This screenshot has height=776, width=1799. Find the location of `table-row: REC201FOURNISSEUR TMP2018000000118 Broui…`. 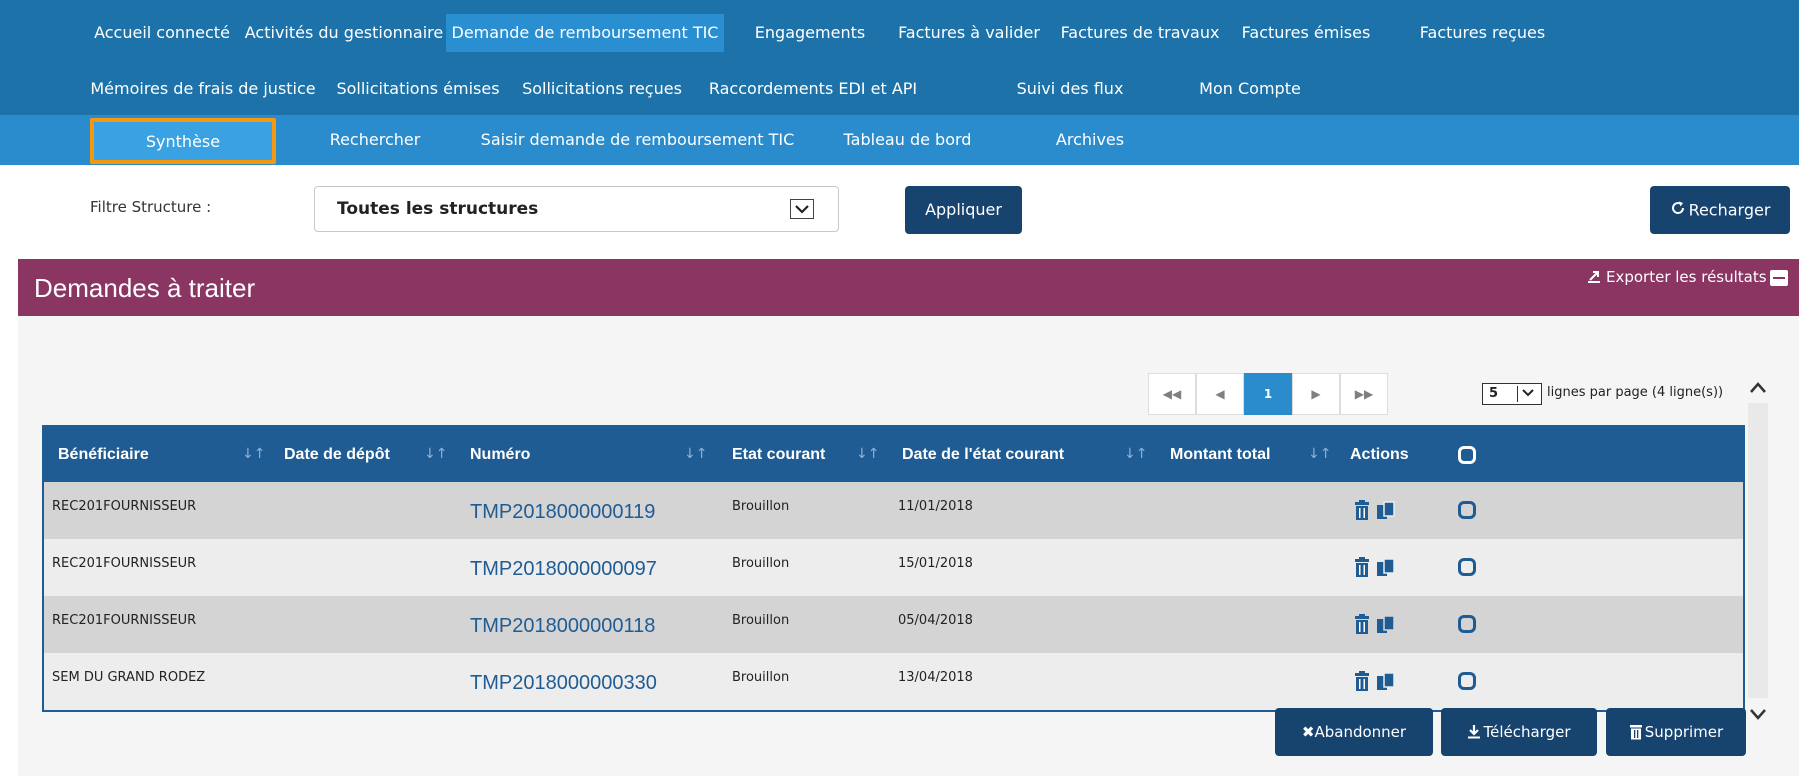

table-row: REC201FOURNISSEUR TMP2018000000118 Broui… is located at coordinates (893, 624).